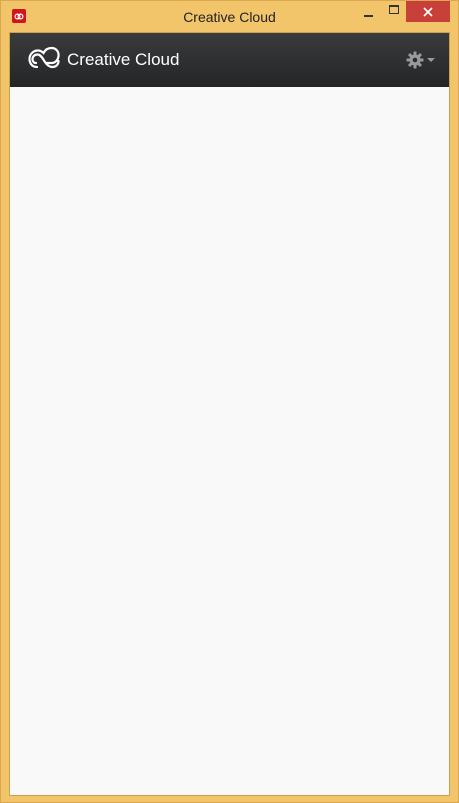 Image resolution: width=459 pixels, height=803 pixels. Describe the element at coordinates (123, 59) in the screenshot. I see `header-title: Creative Cloud` at that location.